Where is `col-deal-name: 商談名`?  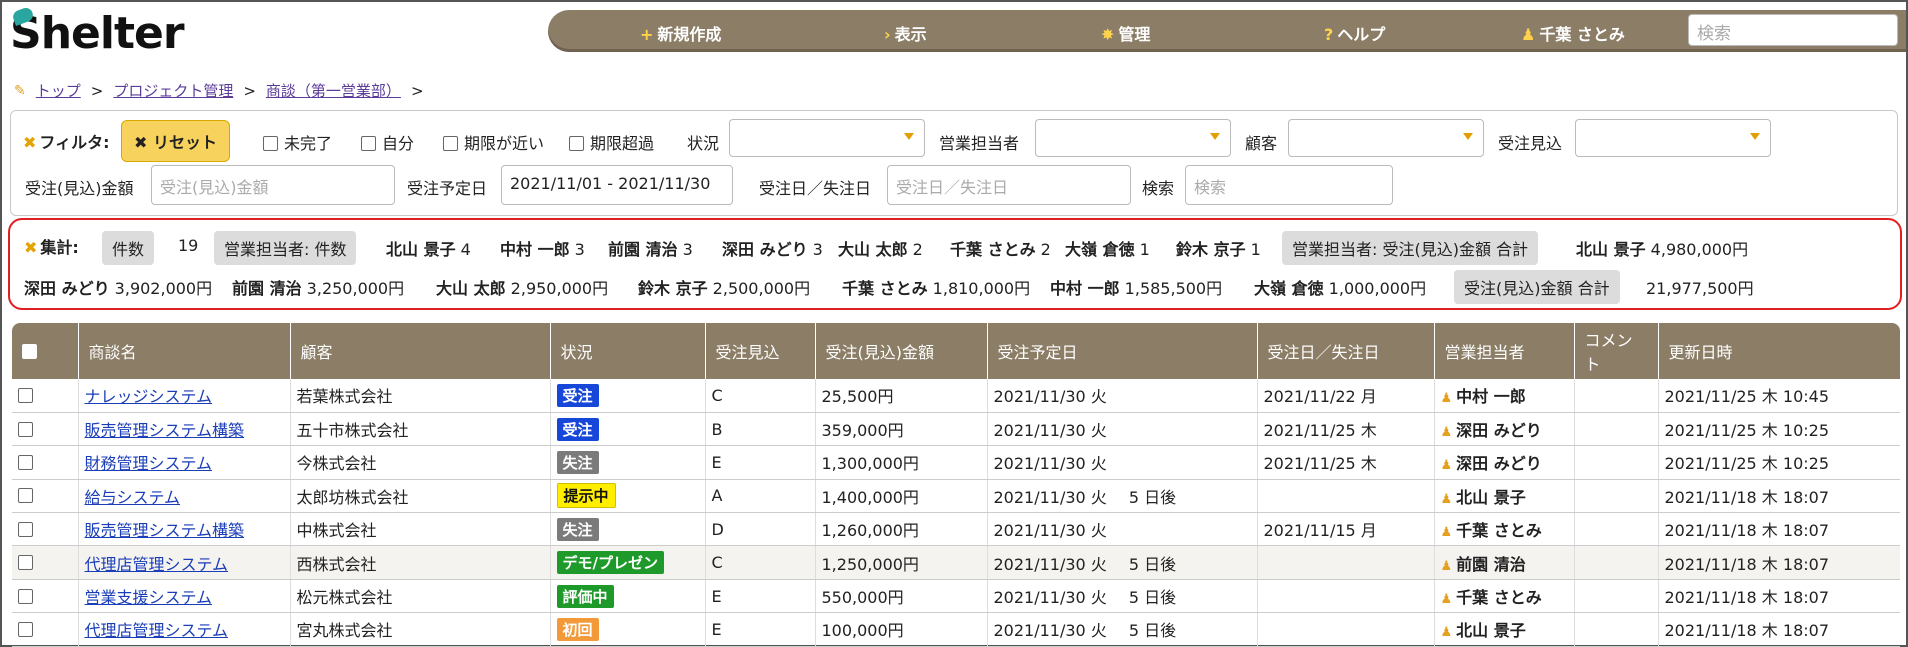
col-deal-name: 商談名 is located at coordinates (184, 351).